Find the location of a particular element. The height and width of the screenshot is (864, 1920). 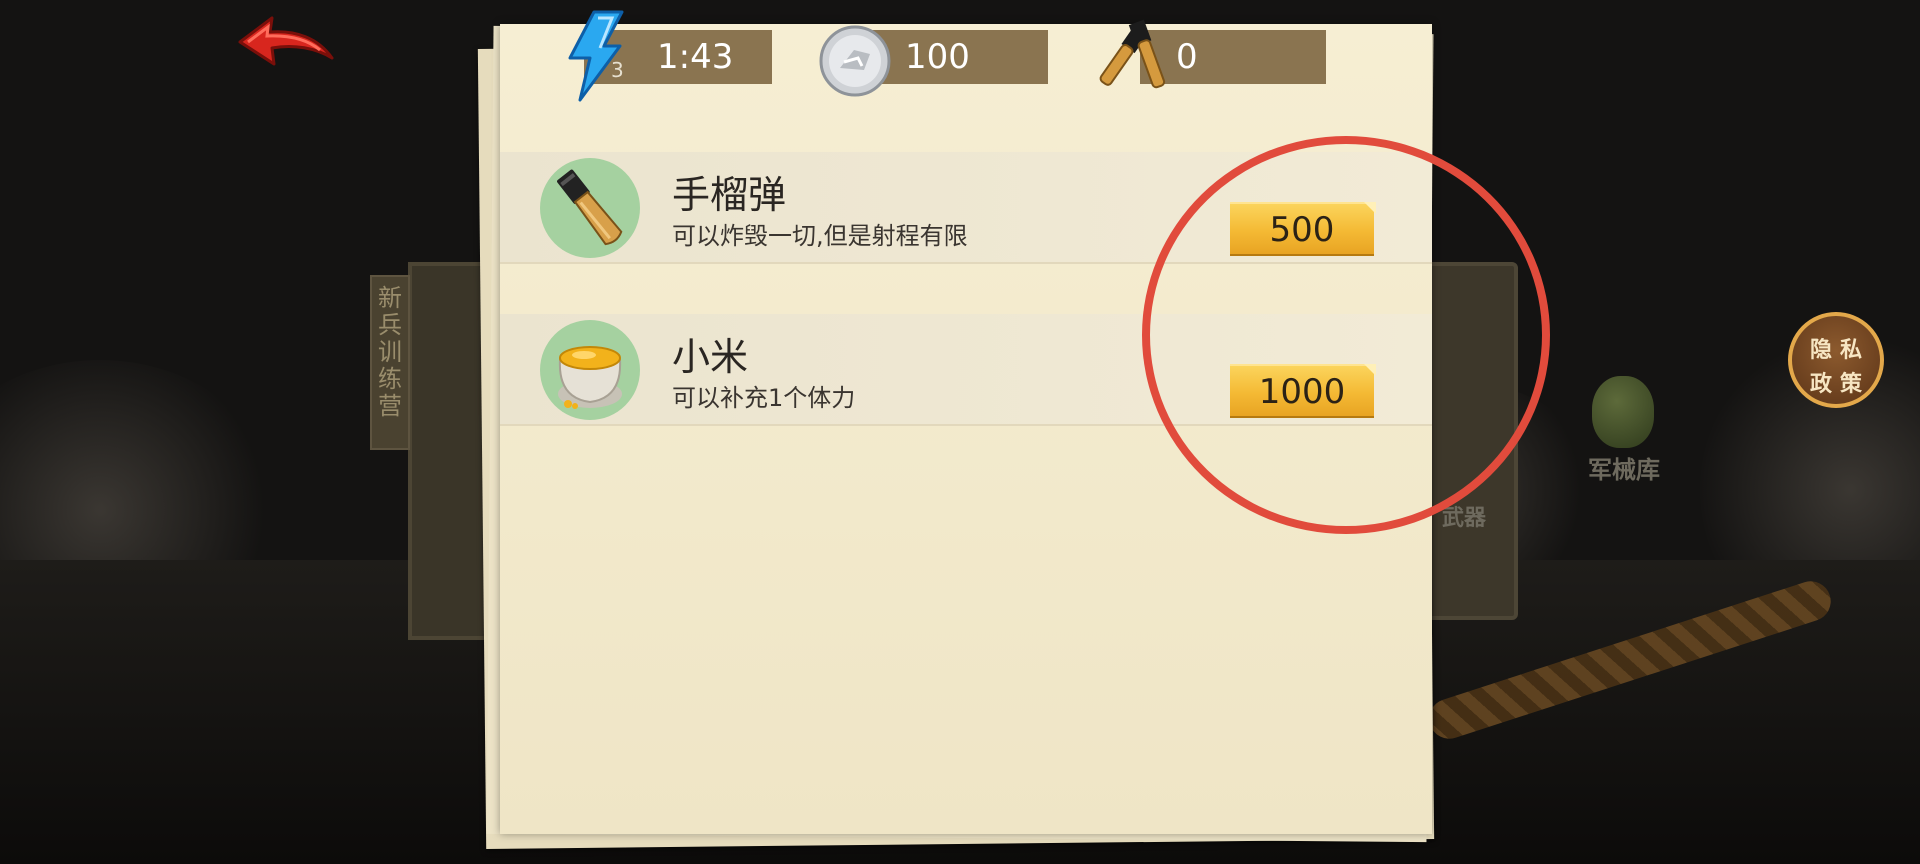

banner-char: 练 is located at coordinates (390, 379).